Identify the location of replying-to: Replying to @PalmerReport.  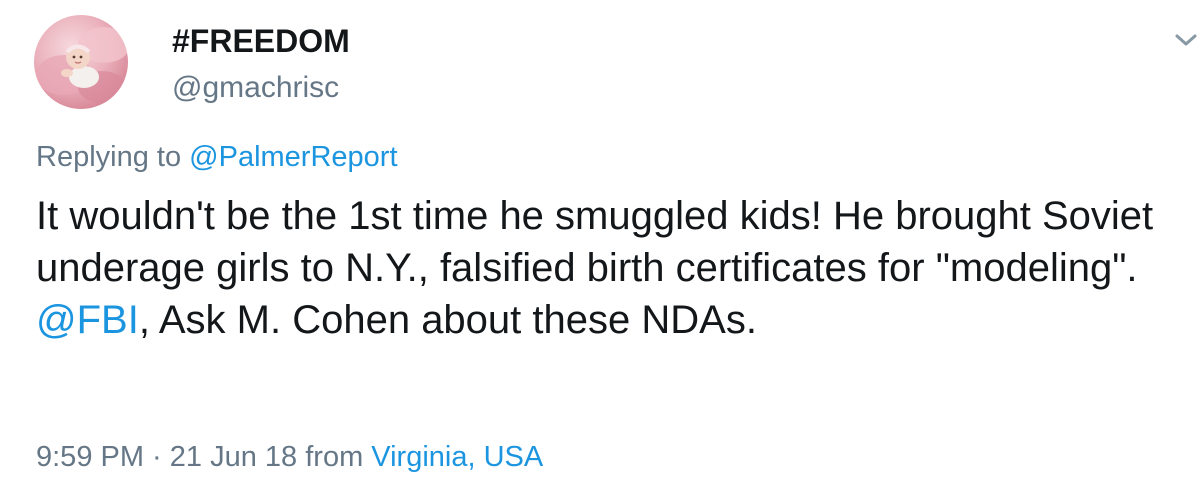
(217, 157).